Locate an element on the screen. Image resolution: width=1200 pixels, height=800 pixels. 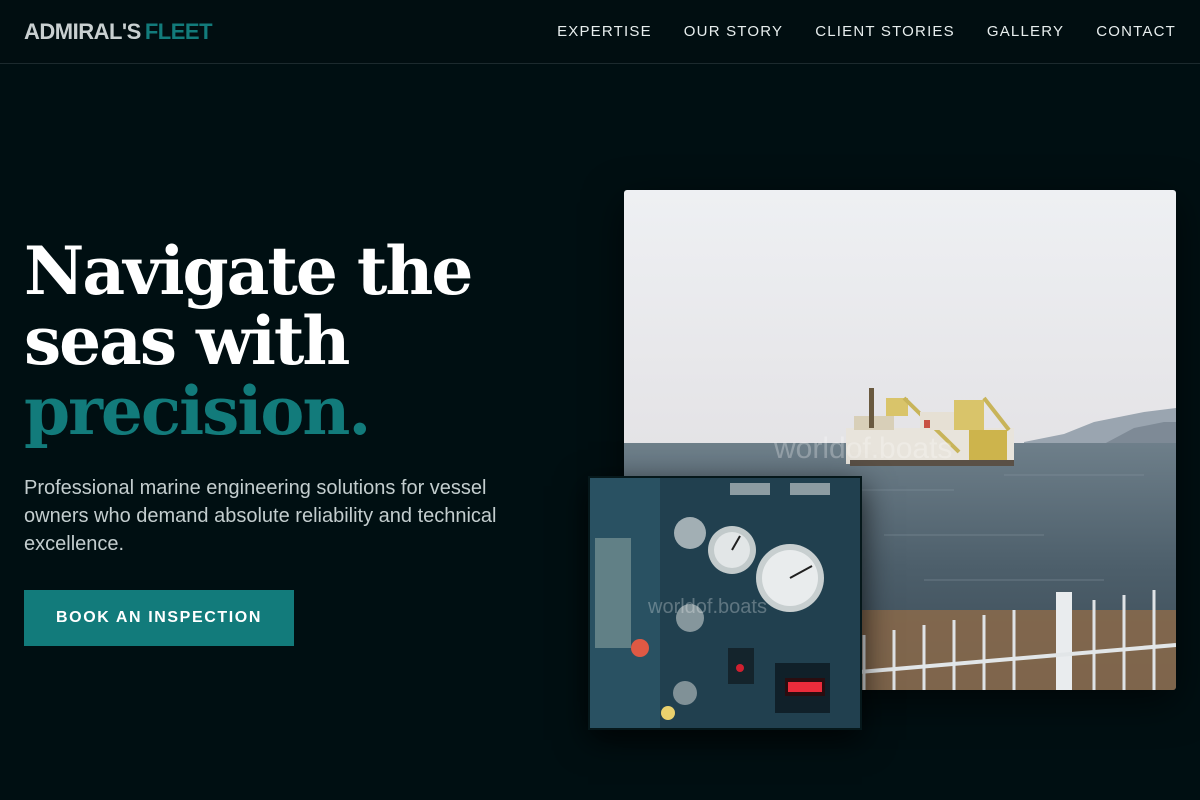
nav-expertise: EXPERTISE is located at coordinates (604, 32).